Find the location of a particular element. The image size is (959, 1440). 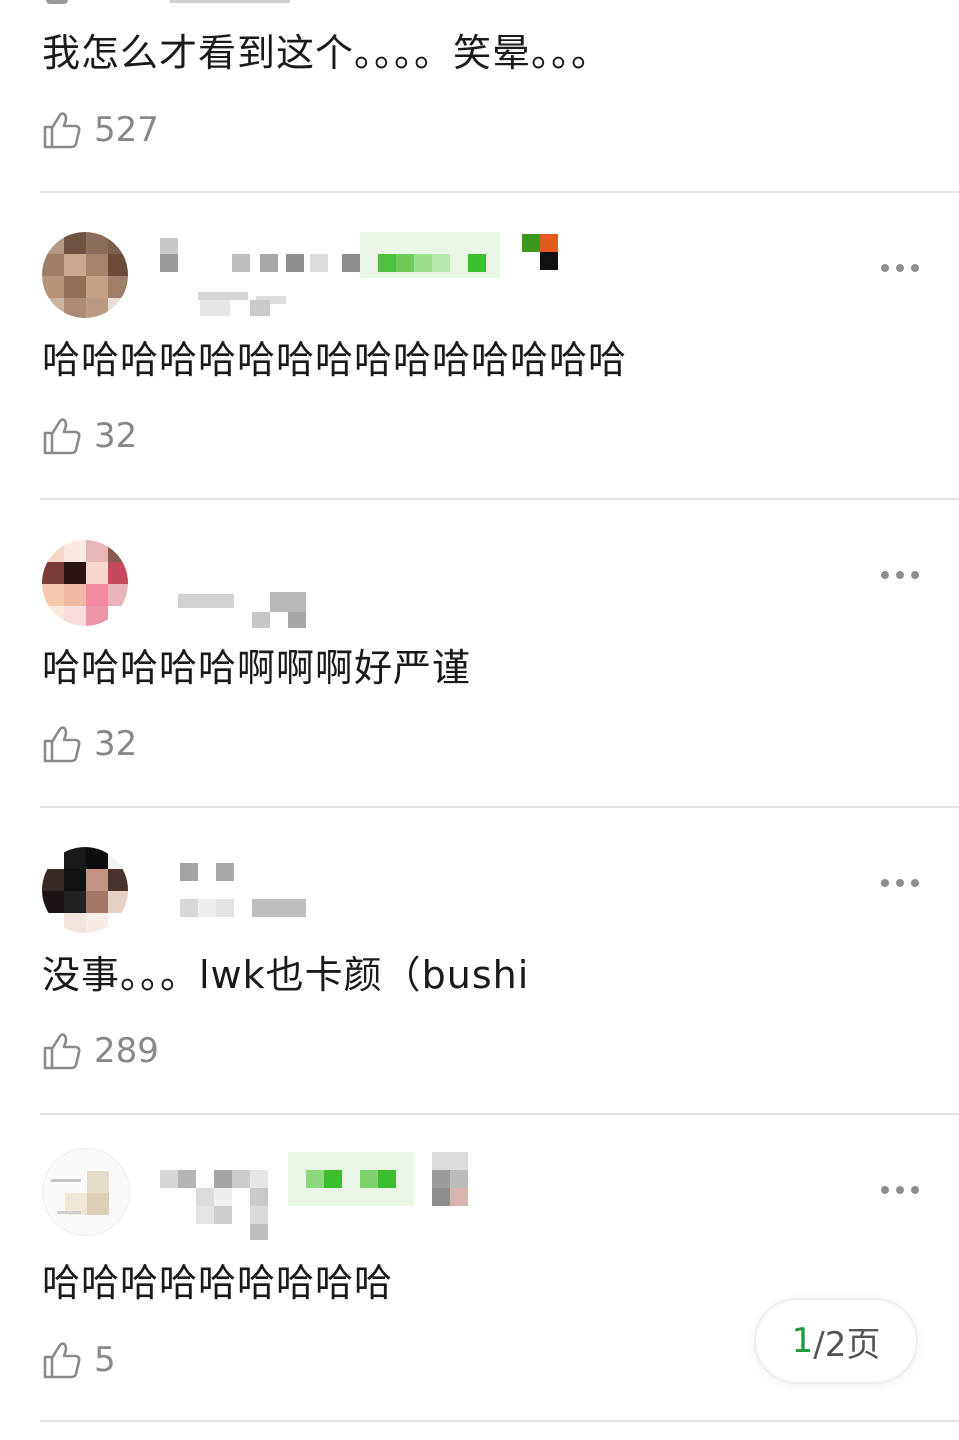

comment-text: 哈哈哈哈哈哈哈哈哈 is located at coordinates (218, 1283).